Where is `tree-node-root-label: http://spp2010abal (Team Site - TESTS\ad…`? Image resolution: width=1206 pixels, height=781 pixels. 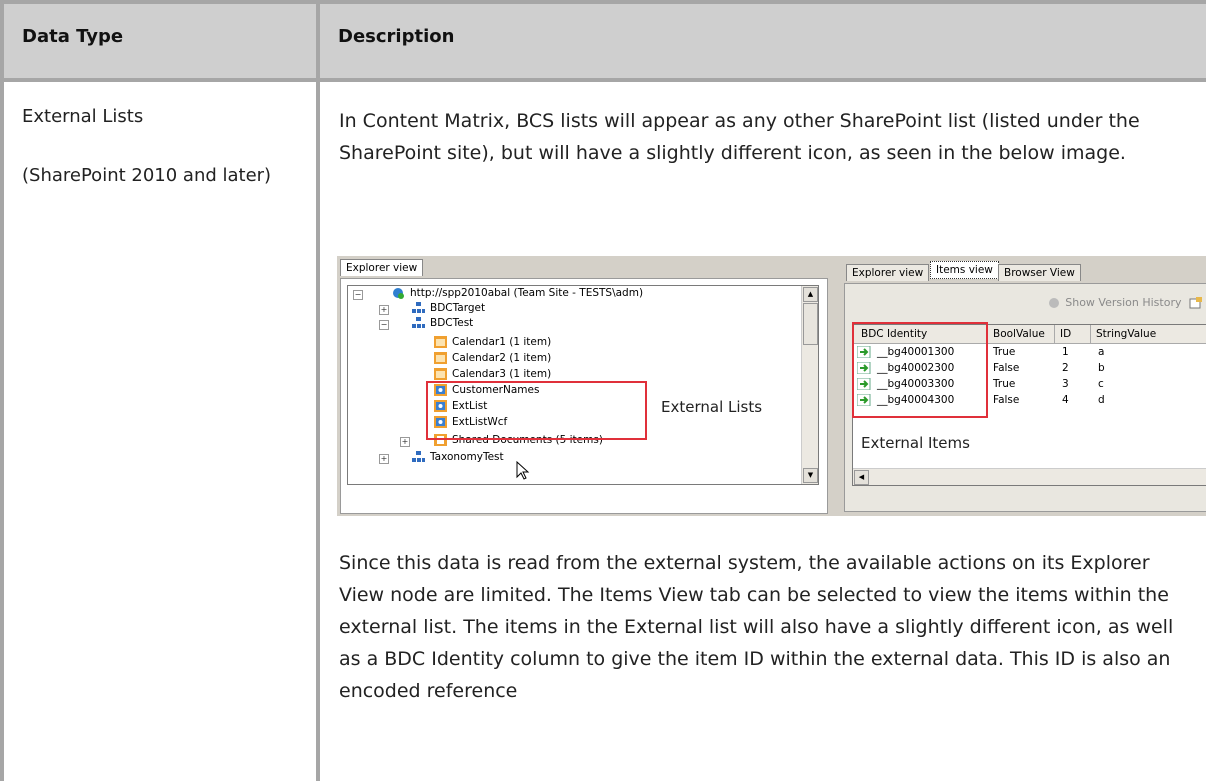 tree-node-root-label: http://spp2010abal (Team Site - TESTS\ad… is located at coordinates (527, 293).